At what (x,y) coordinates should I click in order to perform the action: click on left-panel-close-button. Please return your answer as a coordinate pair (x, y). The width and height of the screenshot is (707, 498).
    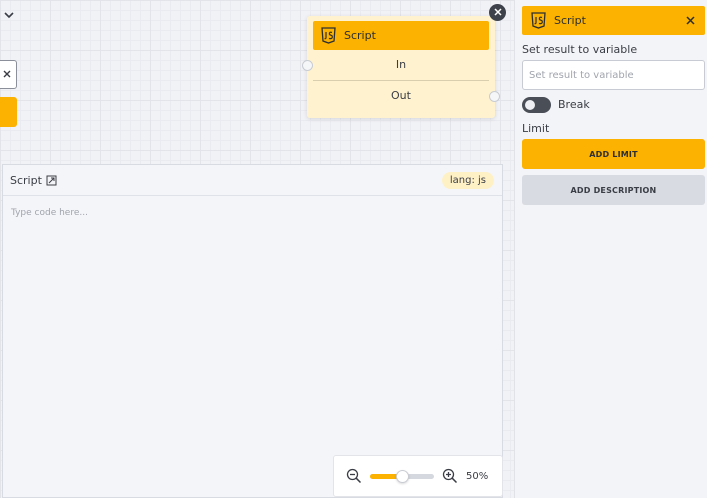
    Looking at the image, I should click on (8, 74).